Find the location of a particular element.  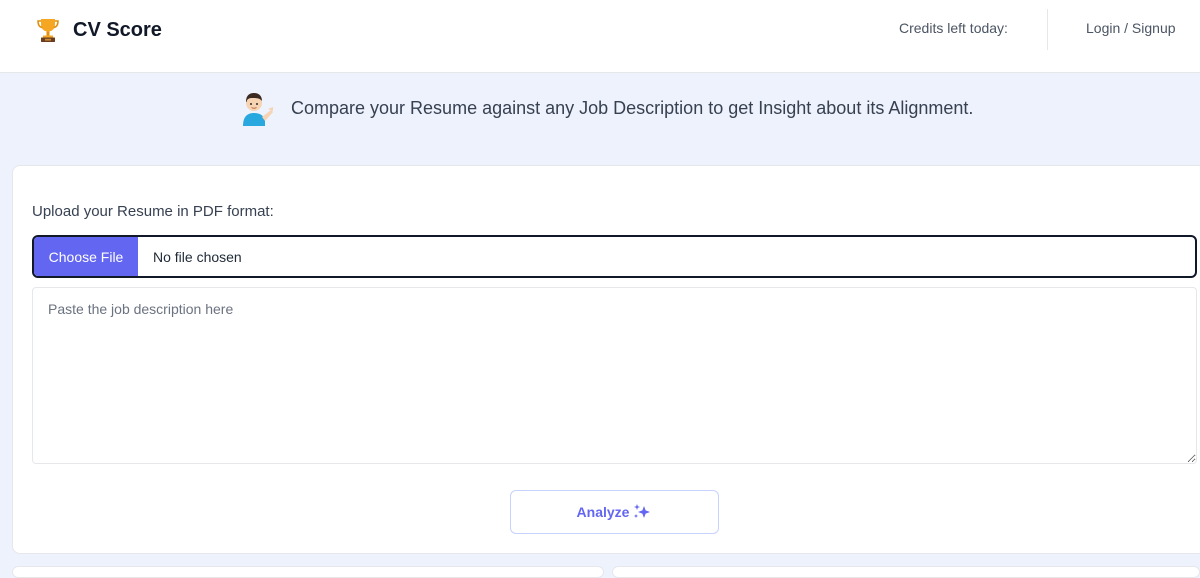

choose-file-button: Choose File is located at coordinates (86, 256).